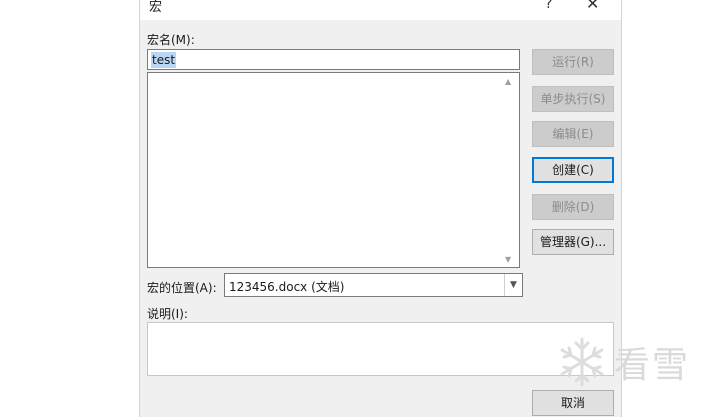 The width and height of the screenshot is (725, 417). I want to click on delete-button: 删除(D), so click(573, 207).